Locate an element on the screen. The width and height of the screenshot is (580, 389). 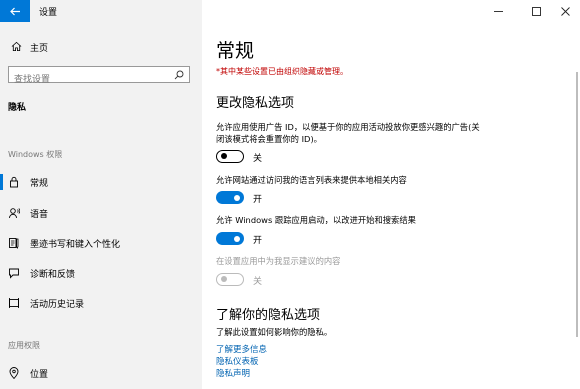
sidebar-item-diagnostics: 诊断和反馈 is located at coordinates (101, 273).